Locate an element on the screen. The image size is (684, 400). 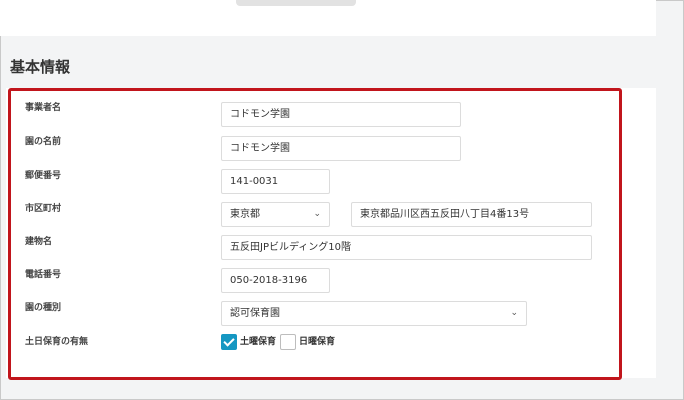
header-remnant is located at coordinates (296, 3).